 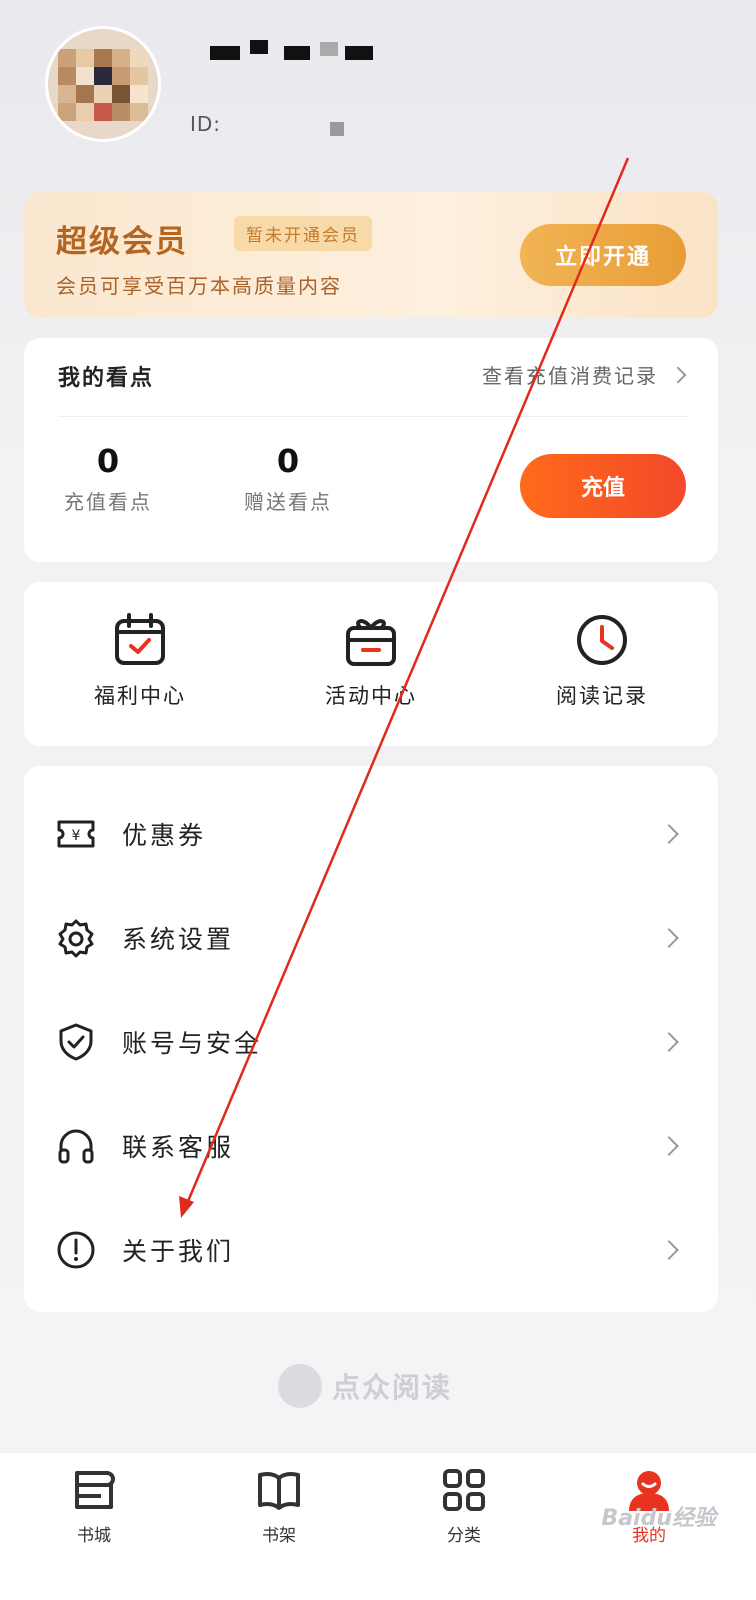 What do you see at coordinates (602, 640) in the screenshot?
I see `clock-icon` at bounding box center [602, 640].